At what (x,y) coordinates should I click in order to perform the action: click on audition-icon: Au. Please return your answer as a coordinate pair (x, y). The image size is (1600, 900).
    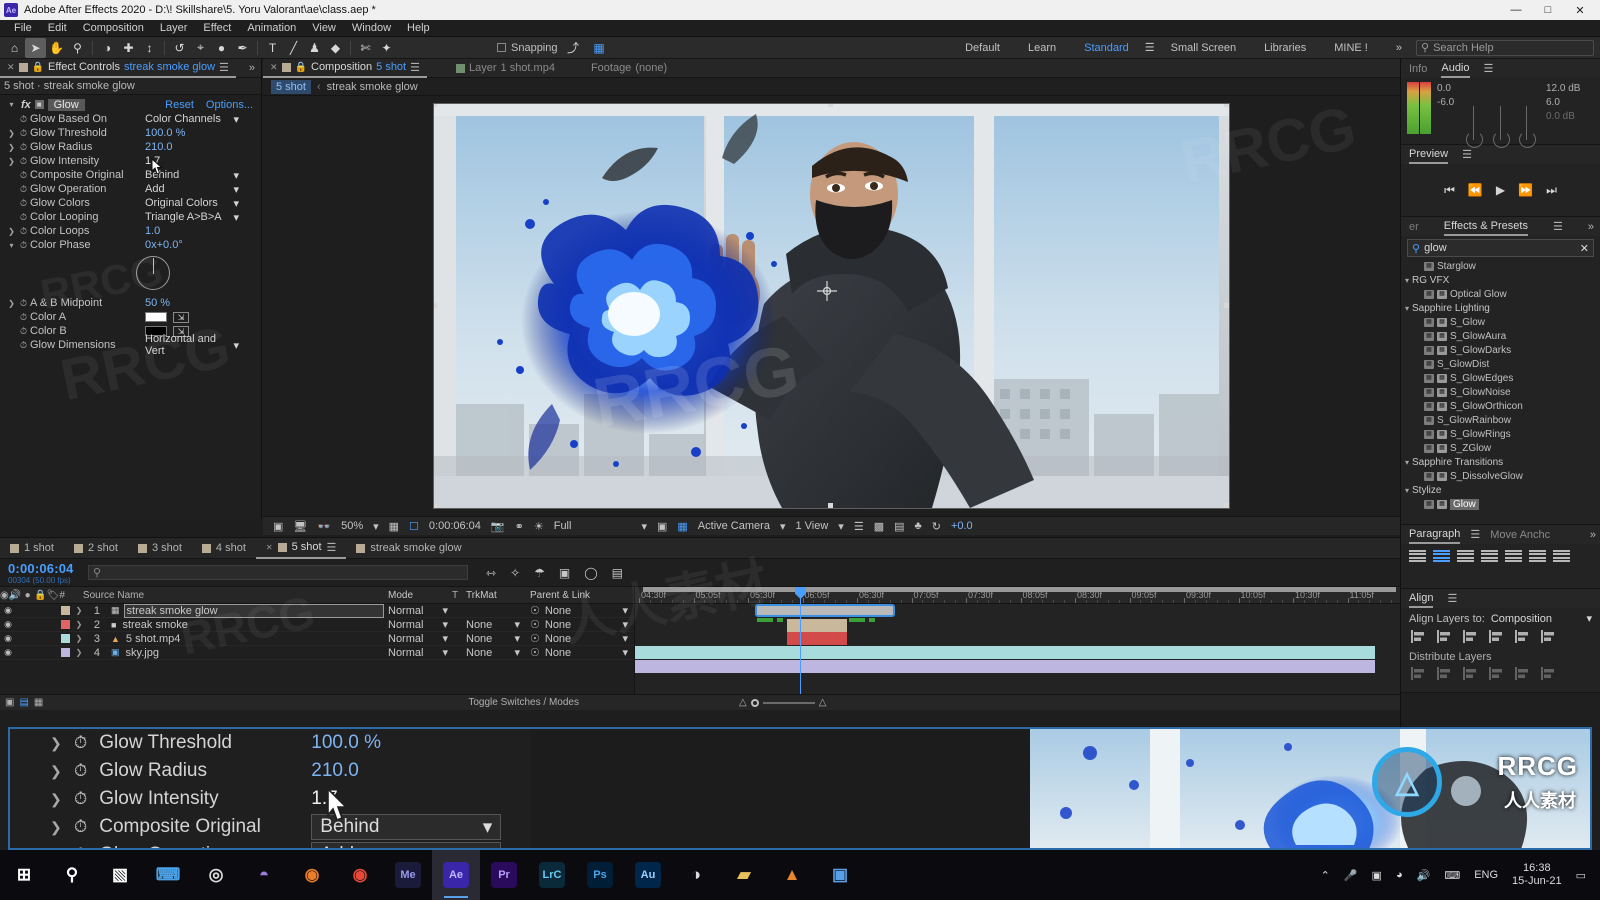
    Looking at the image, I should click on (648, 875).